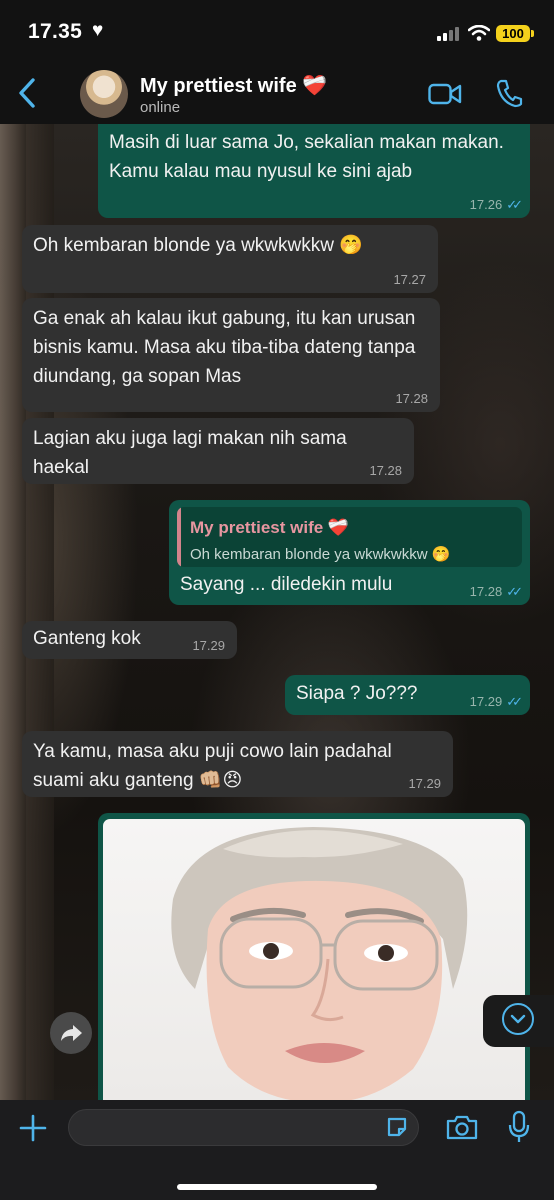 This screenshot has width=554, height=1200. I want to click on battery-tip, so click(532, 33).